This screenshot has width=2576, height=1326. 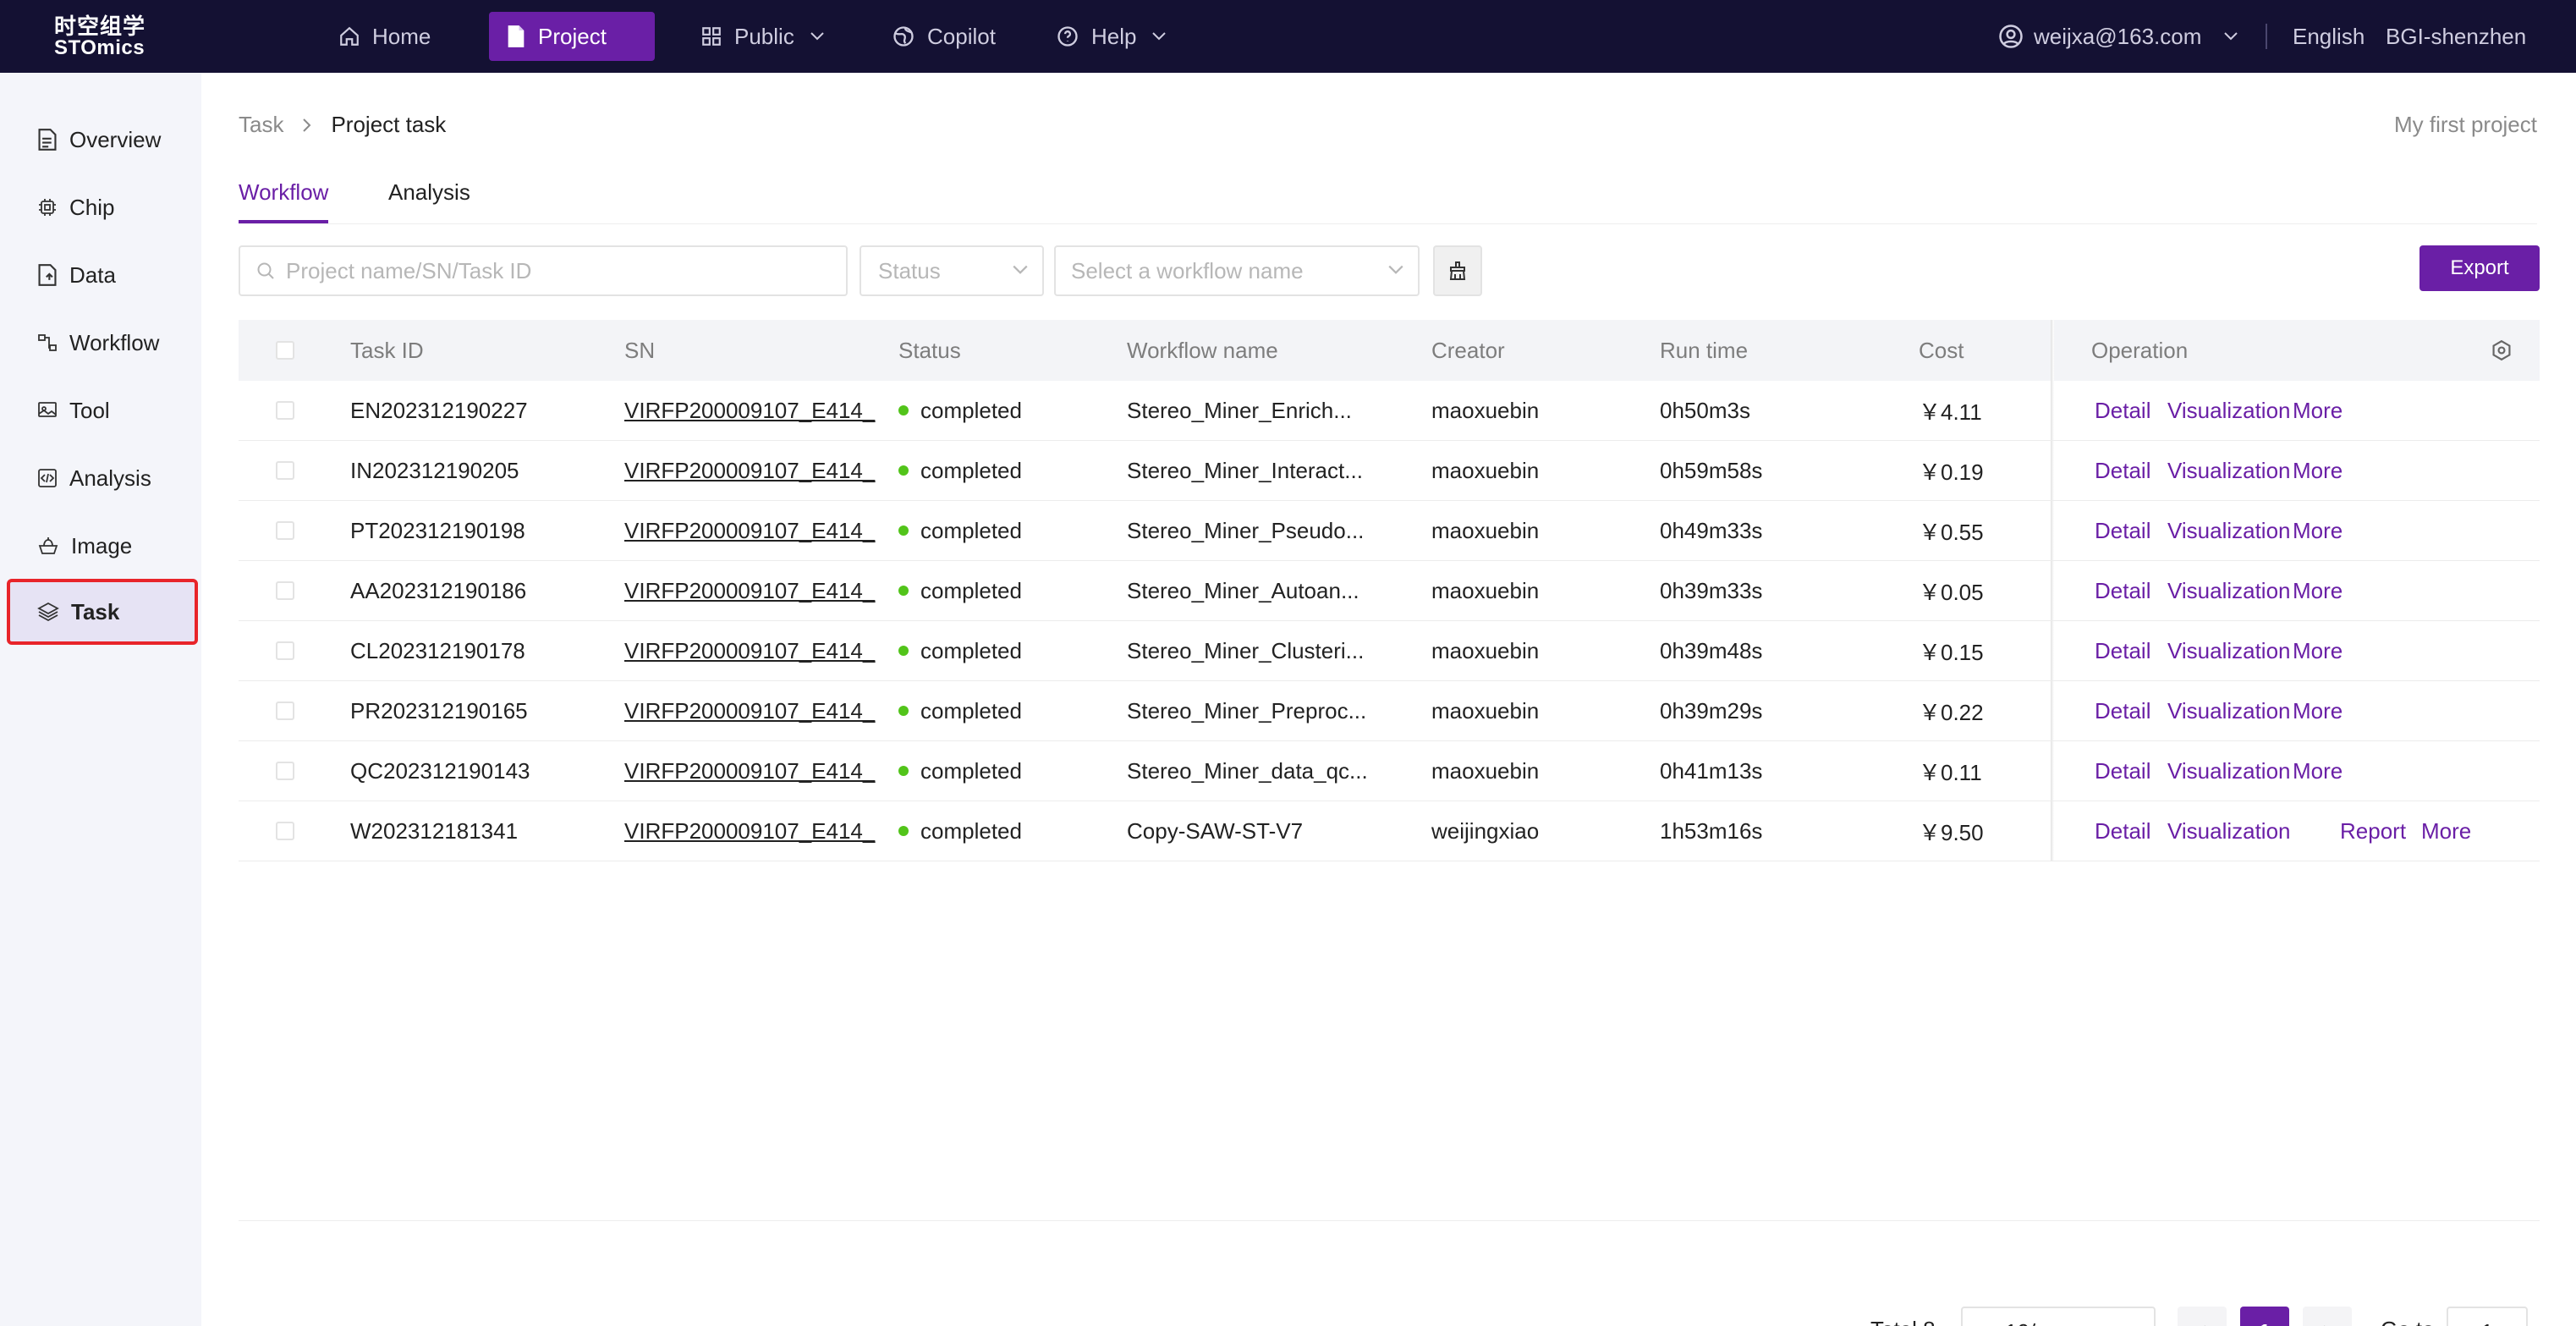 What do you see at coordinates (763, 37) in the screenshot?
I see `nav-public: Public` at bounding box center [763, 37].